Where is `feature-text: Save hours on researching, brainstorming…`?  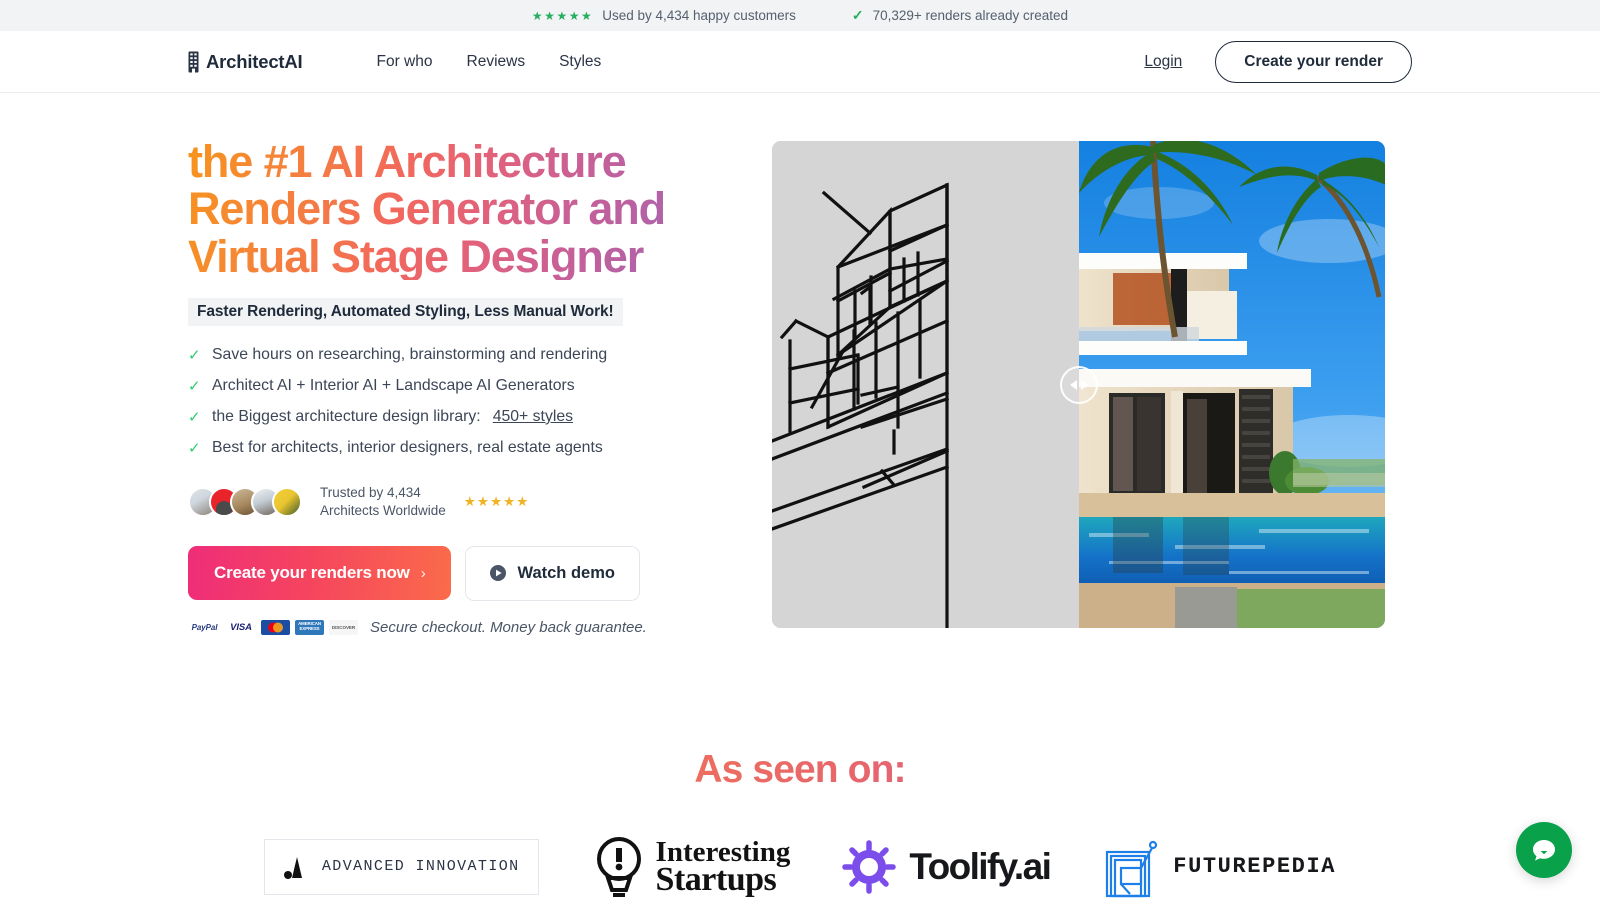
feature-text: Save hours on researching, brainstorming… is located at coordinates (410, 354).